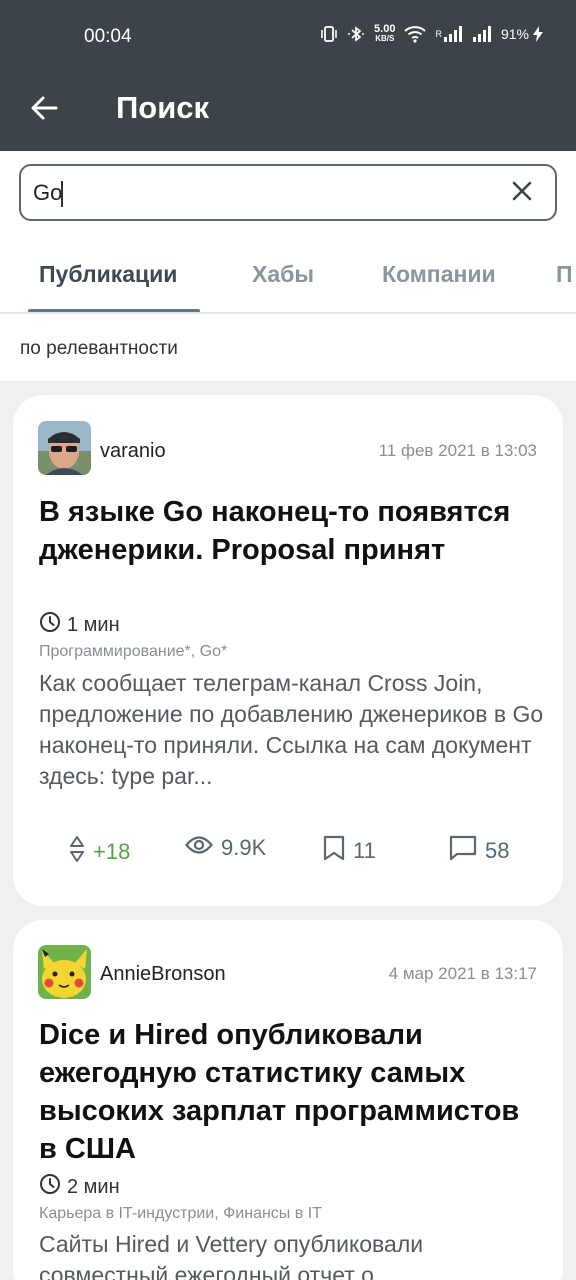 This screenshot has height=1280, width=576. Describe the element at coordinates (385, 29) in the screenshot. I see `net-speed-value: 5.00` at that location.